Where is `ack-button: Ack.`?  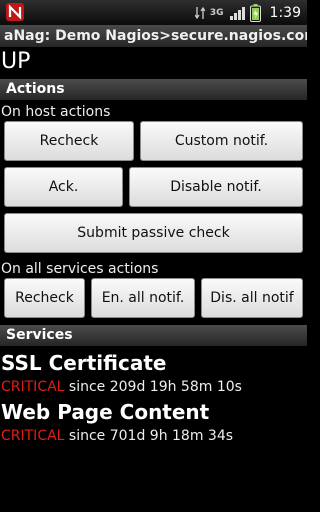
ack-button: Ack. is located at coordinates (63, 187).